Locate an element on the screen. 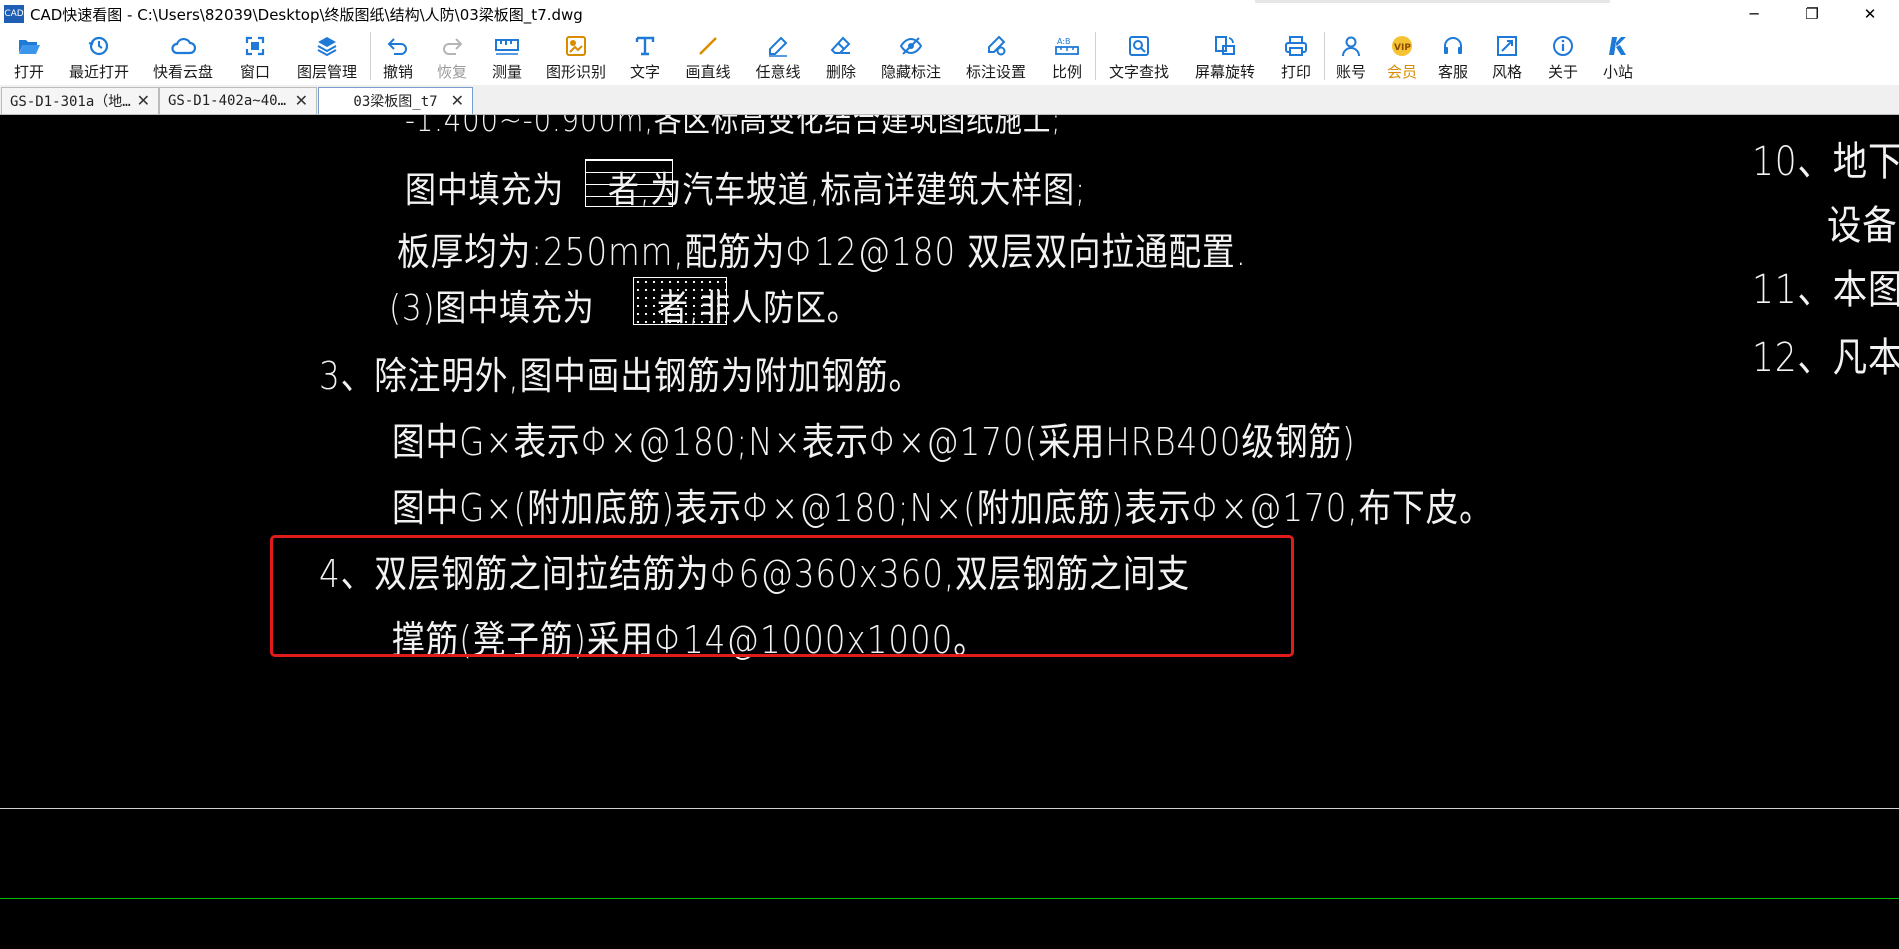  mini-site-button: 小站 is located at coordinates (1618, 56).